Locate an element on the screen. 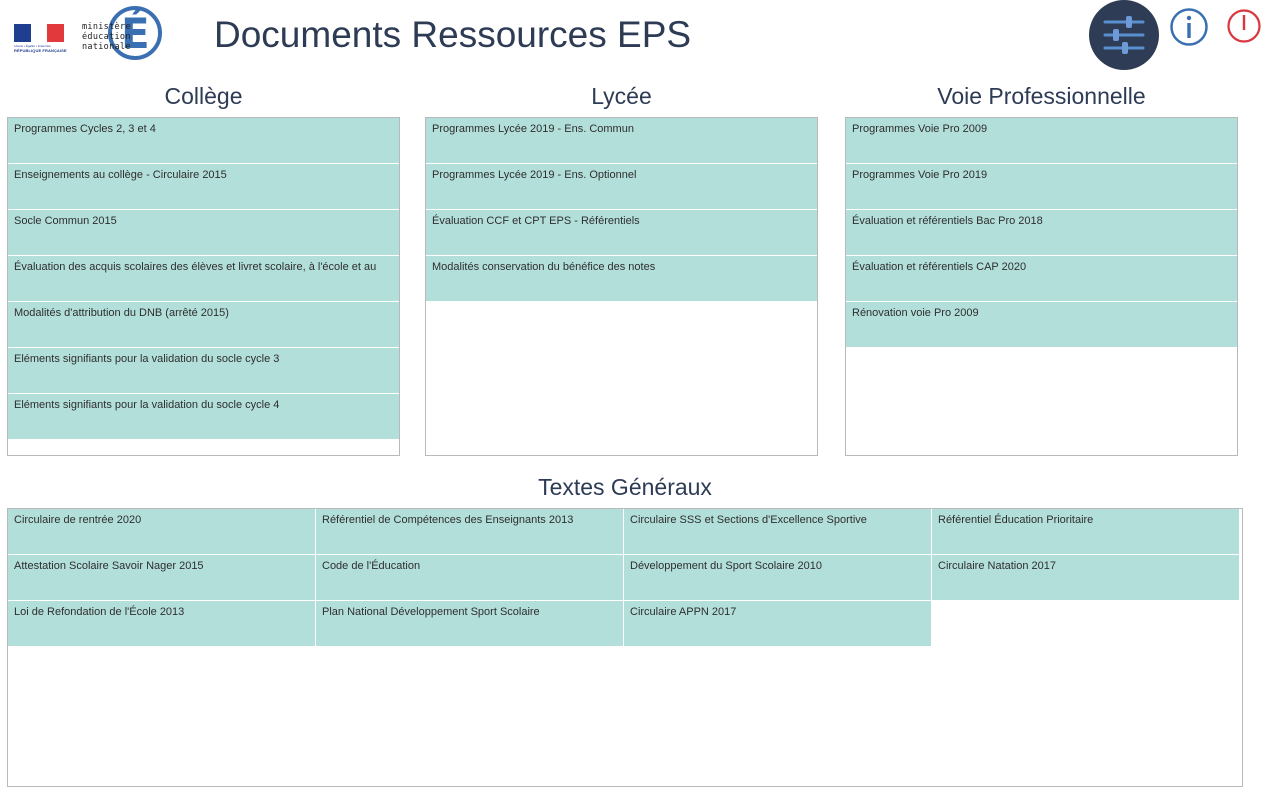 The width and height of the screenshot is (1276, 796). list-item: Rénovation voie Pro 2009 is located at coordinates (1041, 325).